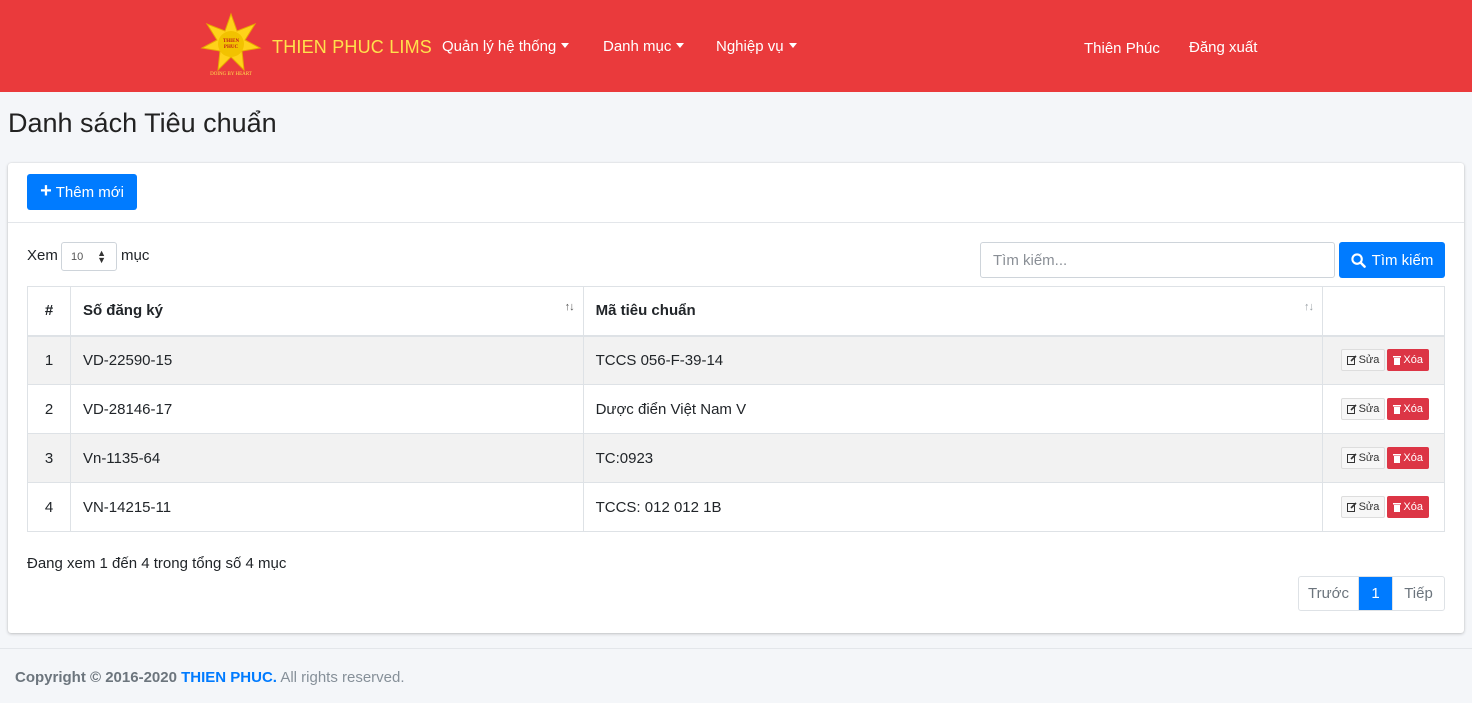 This screenshot has width=1472, height=703. Describe the element at coordinates (1383, 311) in the screenshot. I see `column-header-actions` at that location.